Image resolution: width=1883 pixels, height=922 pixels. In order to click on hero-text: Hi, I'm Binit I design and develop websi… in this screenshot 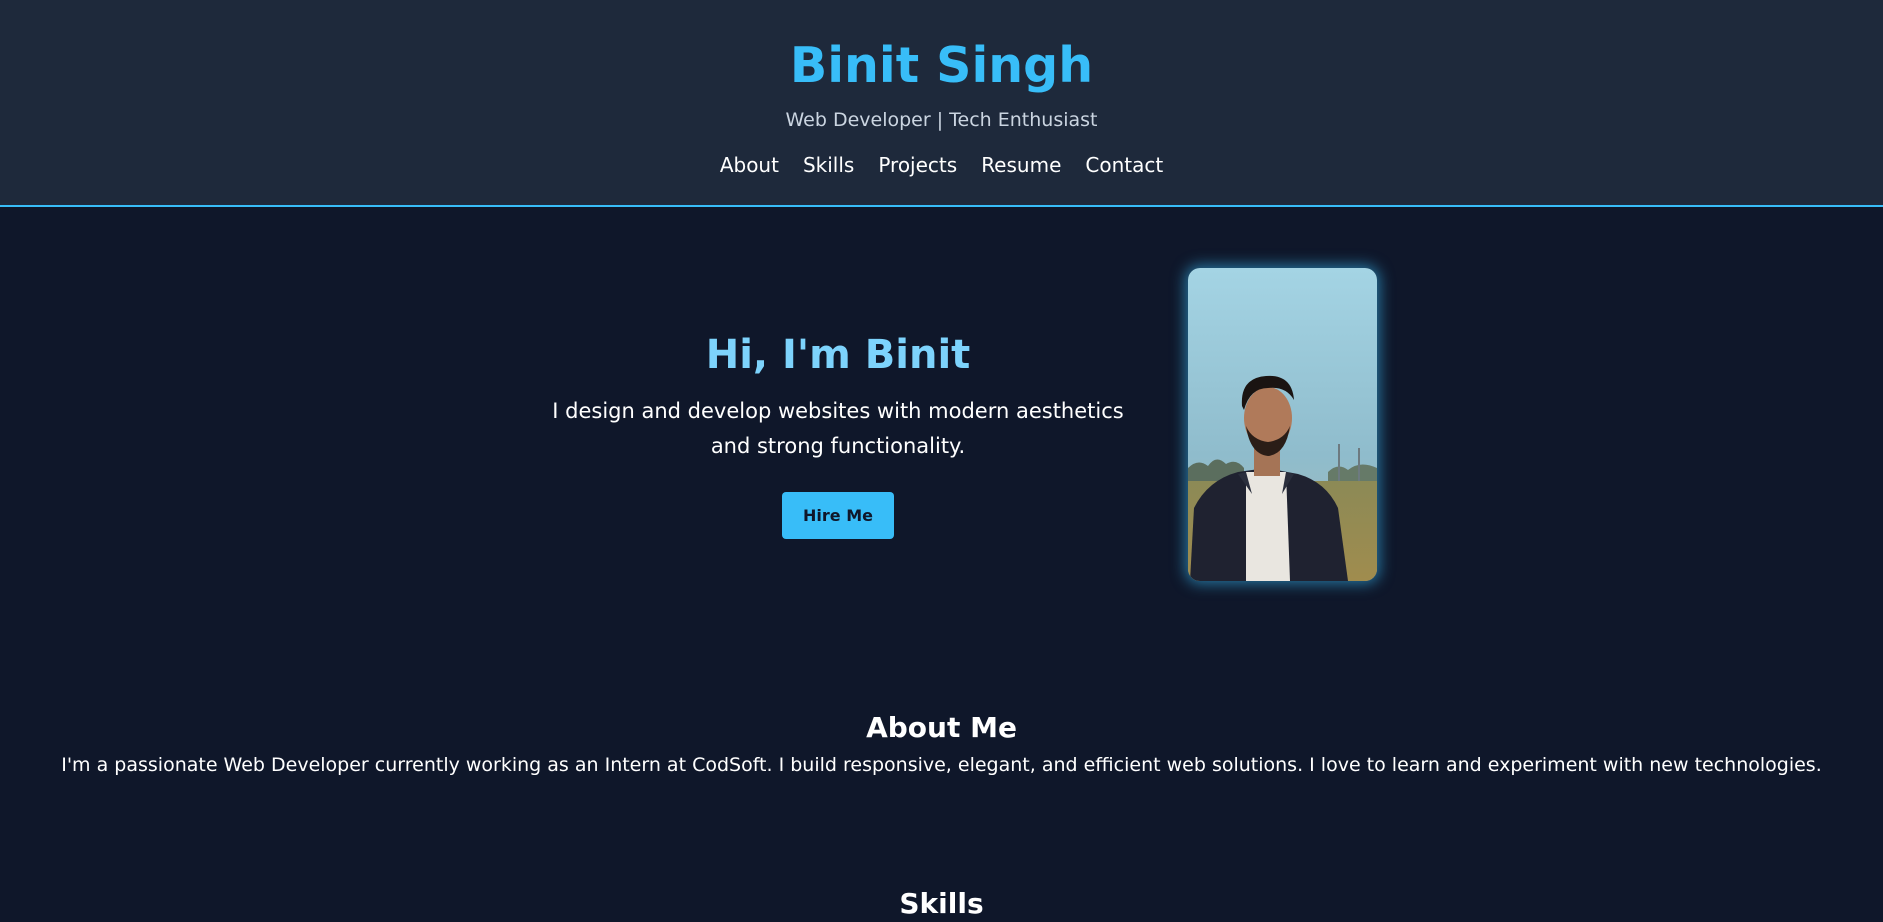, I will do `click(838, 434)`.